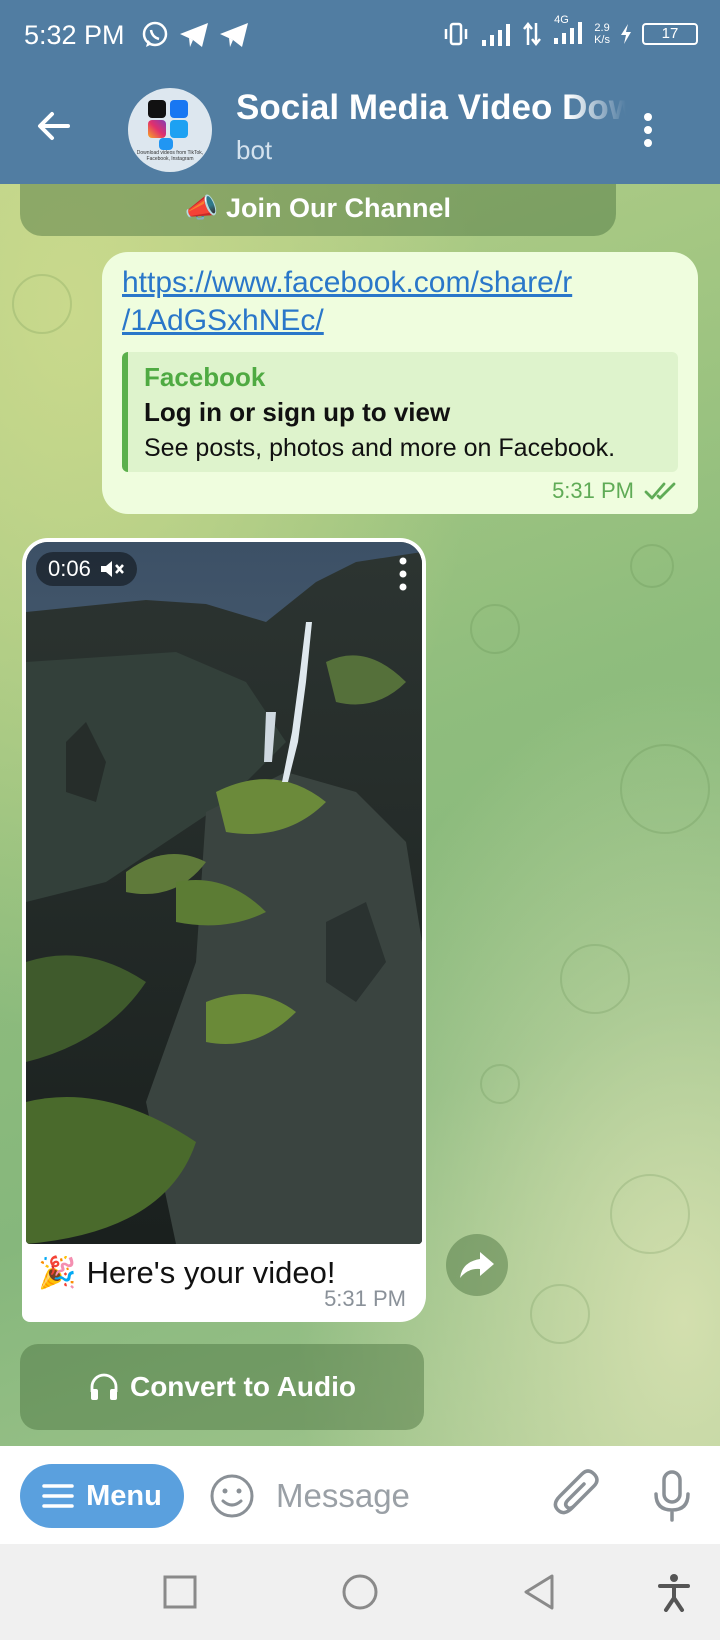 The height and width of the screenshot is (1640, 720). Describe the element at coordinates (297, 412) in the screenshot. I see `preview-title: Log in or sign up to view` at that location.